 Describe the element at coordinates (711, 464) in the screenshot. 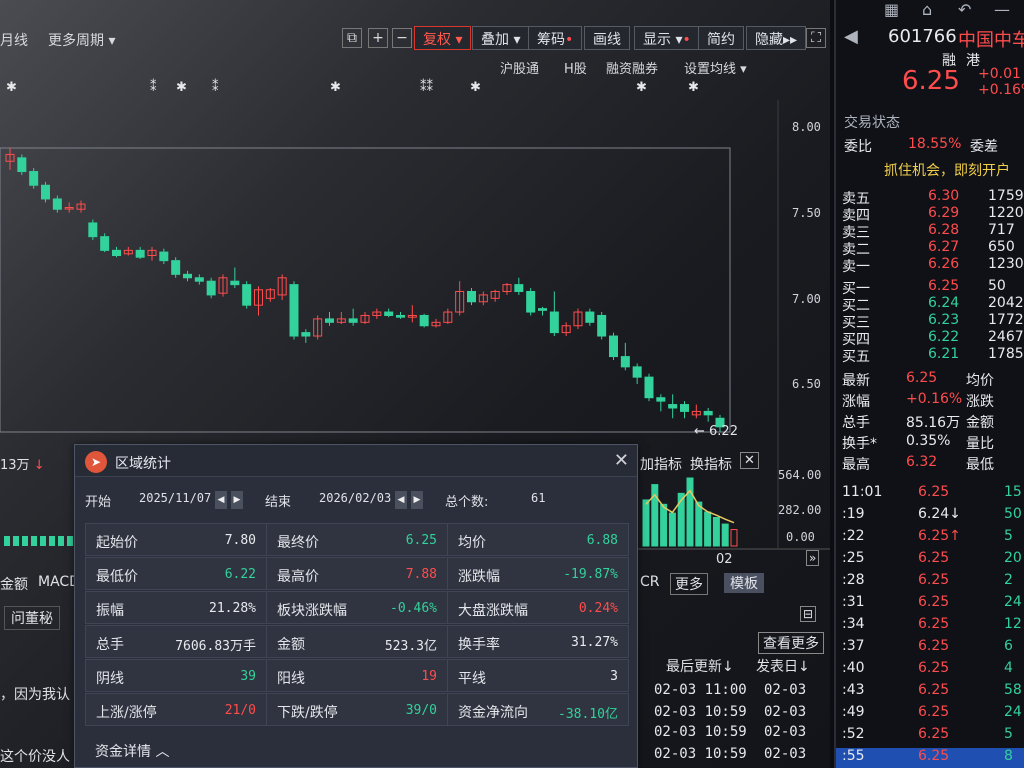

I see `switch-indicator-button: 换指标` at that location.